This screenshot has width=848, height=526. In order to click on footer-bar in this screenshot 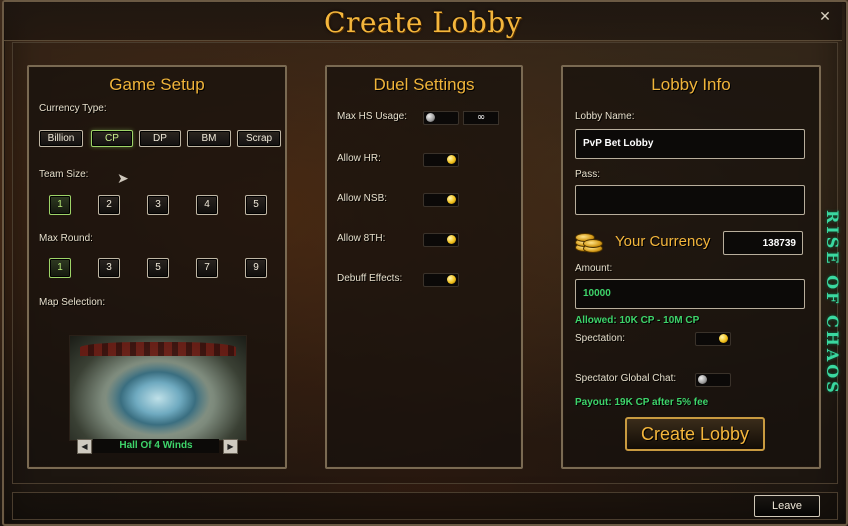, I will do `click(425, 506)`.